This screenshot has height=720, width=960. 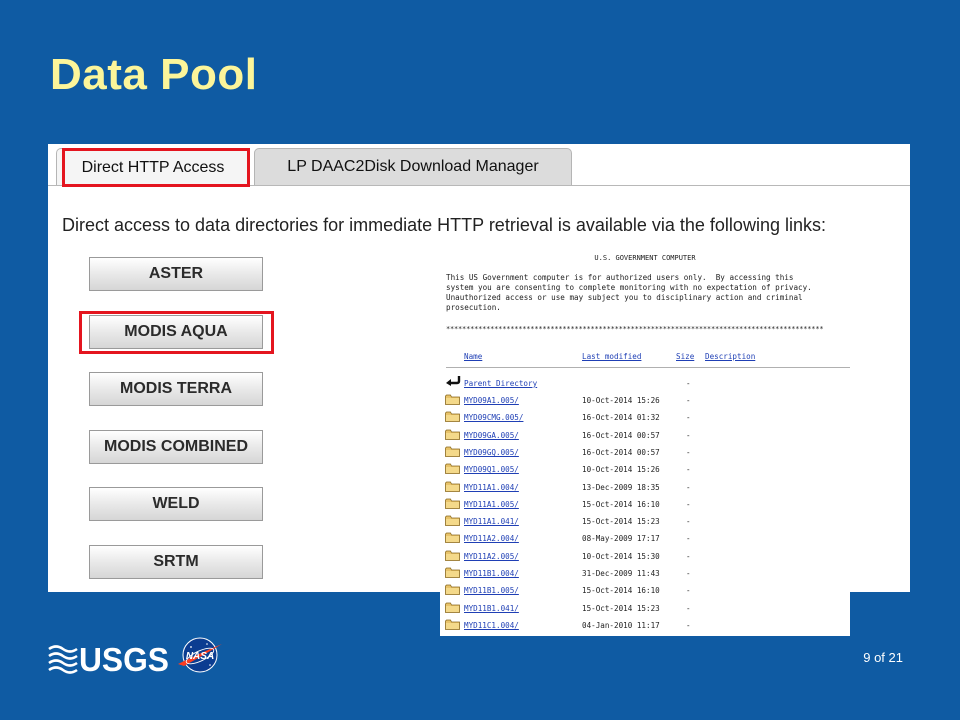 I want to click on directory-entry-link: MYD11B1.005/, so click(x=491, y=590).